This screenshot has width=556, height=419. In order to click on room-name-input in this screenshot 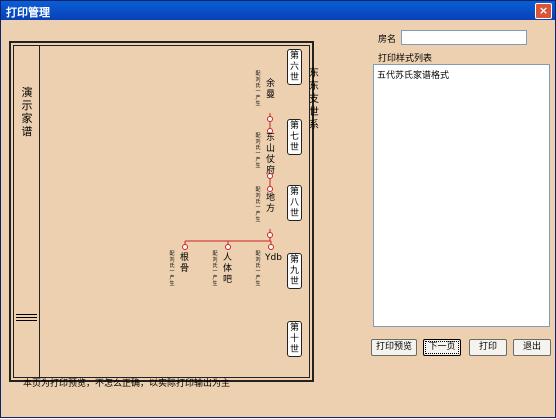, I will do `click(464, 37)`.